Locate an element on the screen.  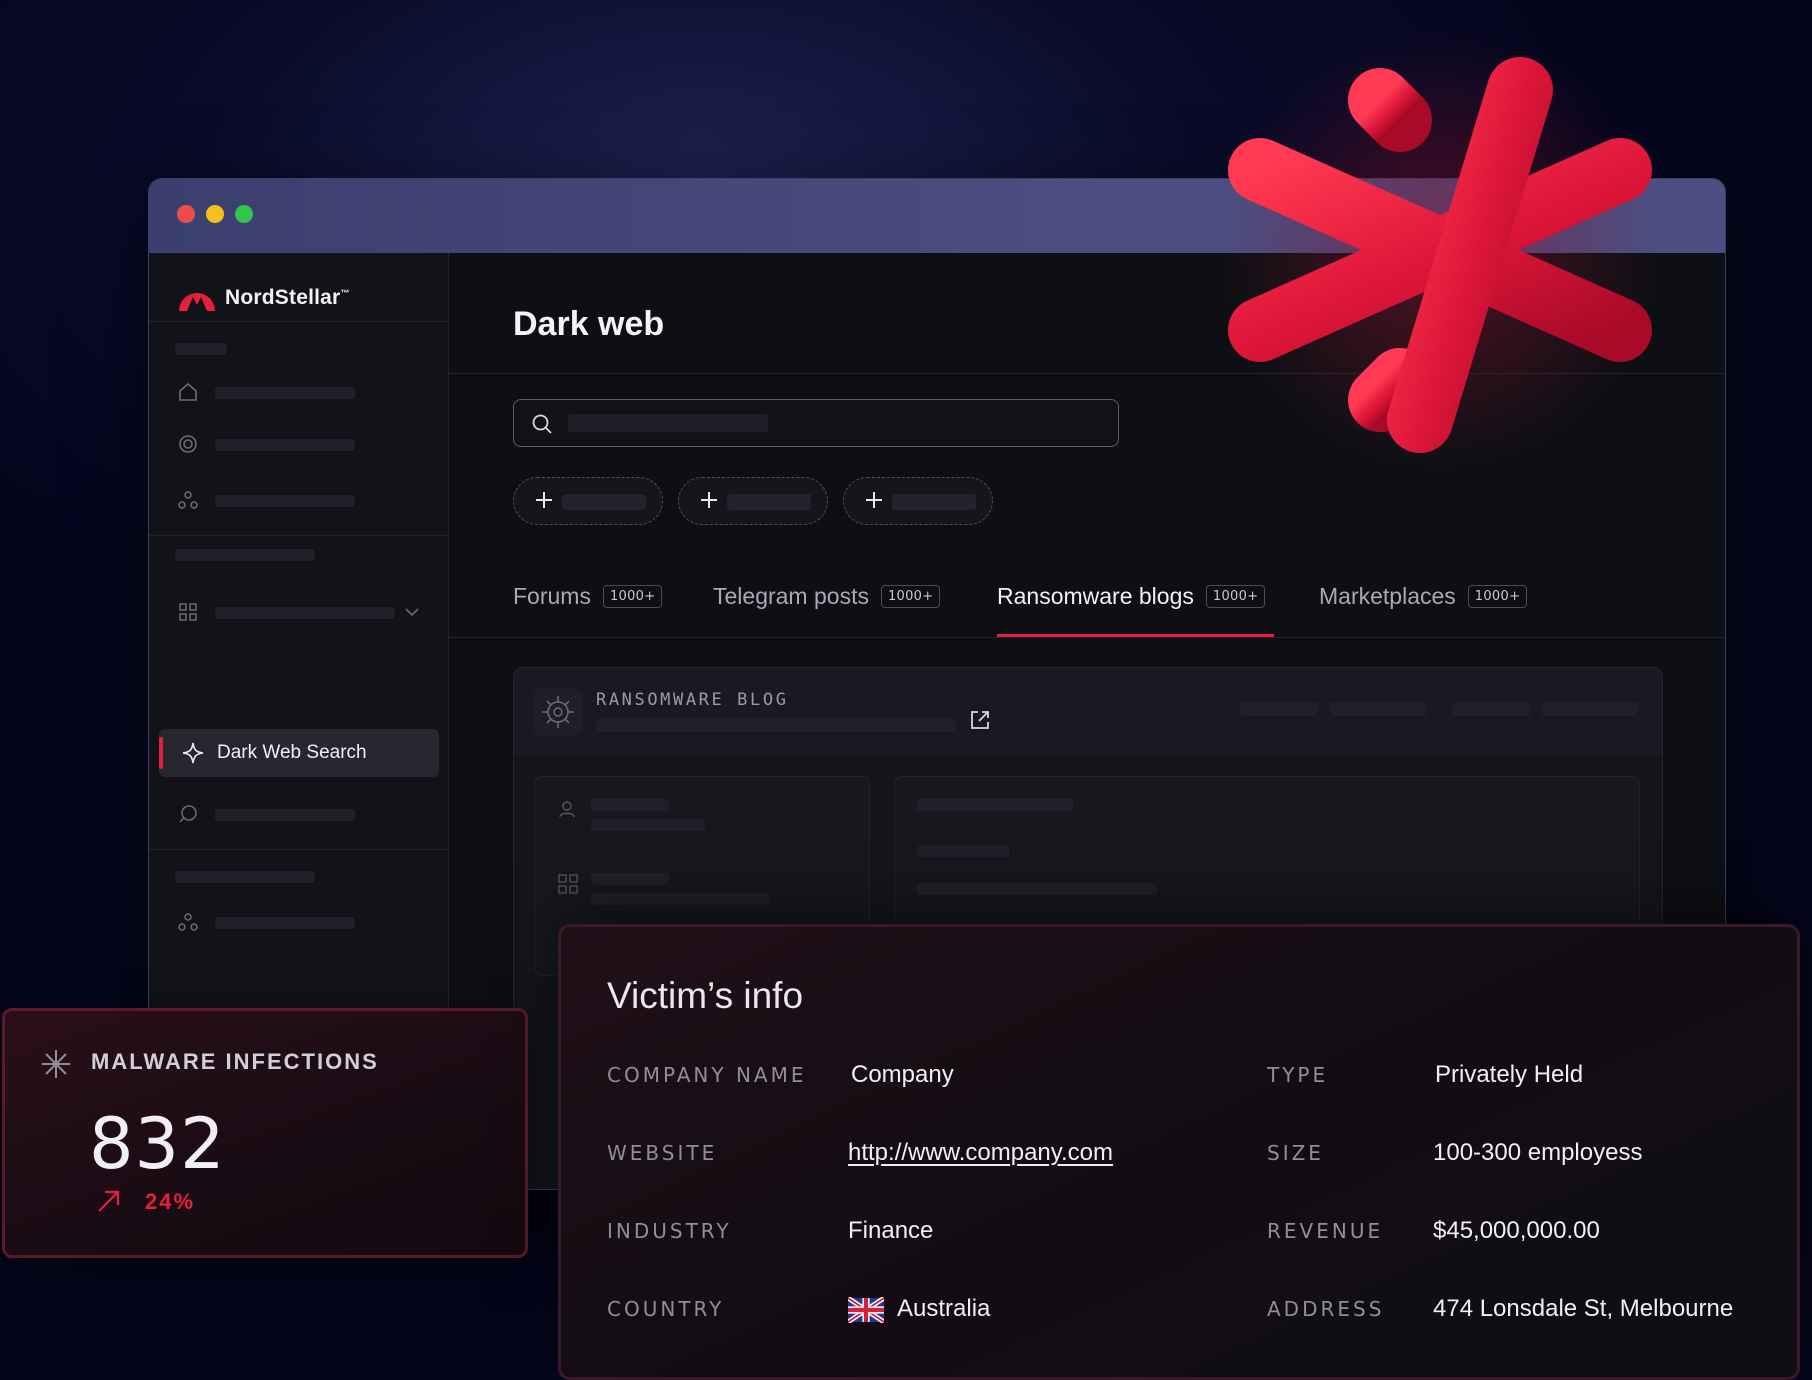
tab-marketplaces: Marketplaces 1000+ is located at coordinates (1423, 596).